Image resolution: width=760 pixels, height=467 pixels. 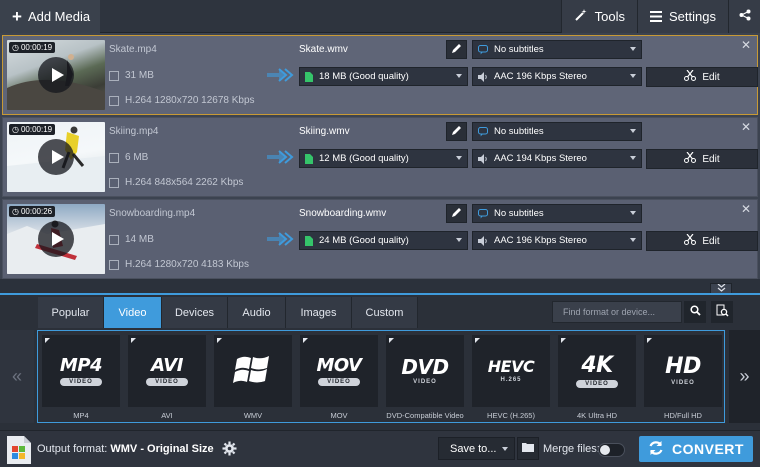 I want to click on share-button, so click(x=744, y=16).